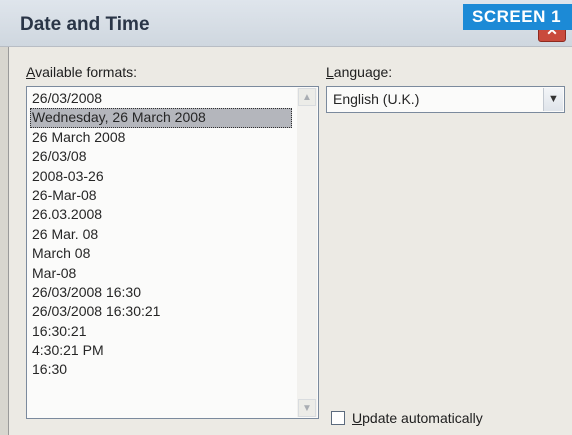  What do you see at coordinates (161, 195) in the screenshot?
I see `format-list-item: 26-Mar-08` at bounding box center [161, 195].